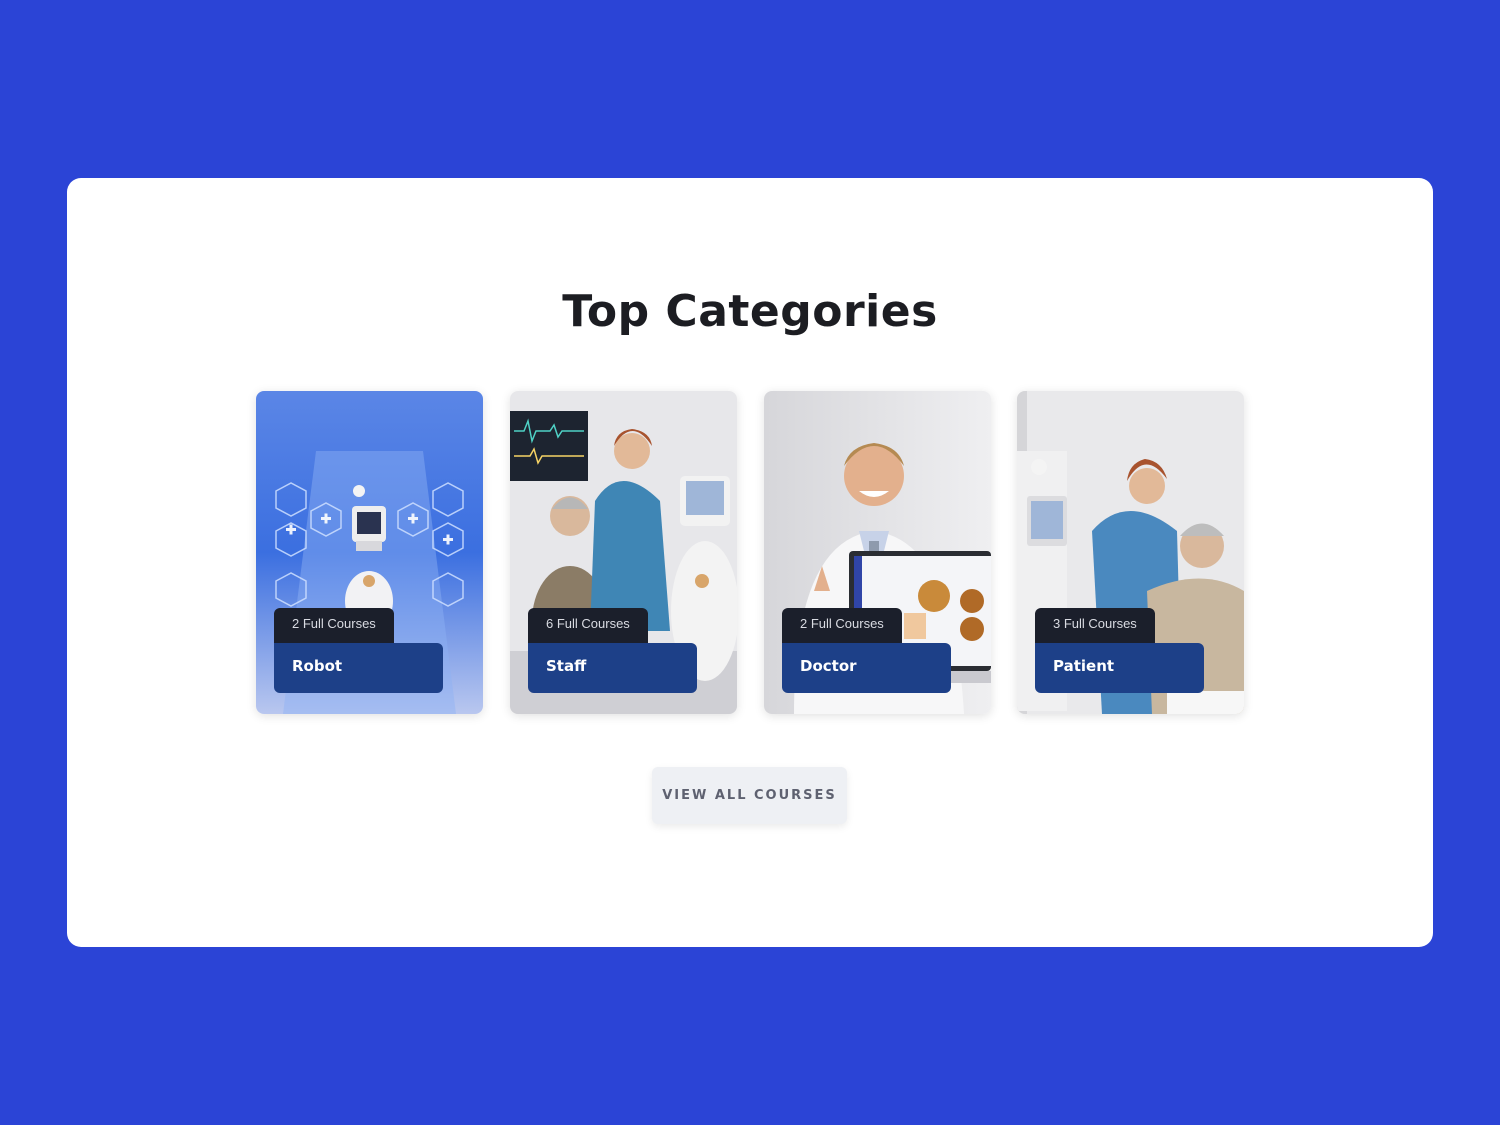  Describe the element at coordinates (588, 626) in the screenshot. I see `course-count-badge: 6 Full Courses` at that location.